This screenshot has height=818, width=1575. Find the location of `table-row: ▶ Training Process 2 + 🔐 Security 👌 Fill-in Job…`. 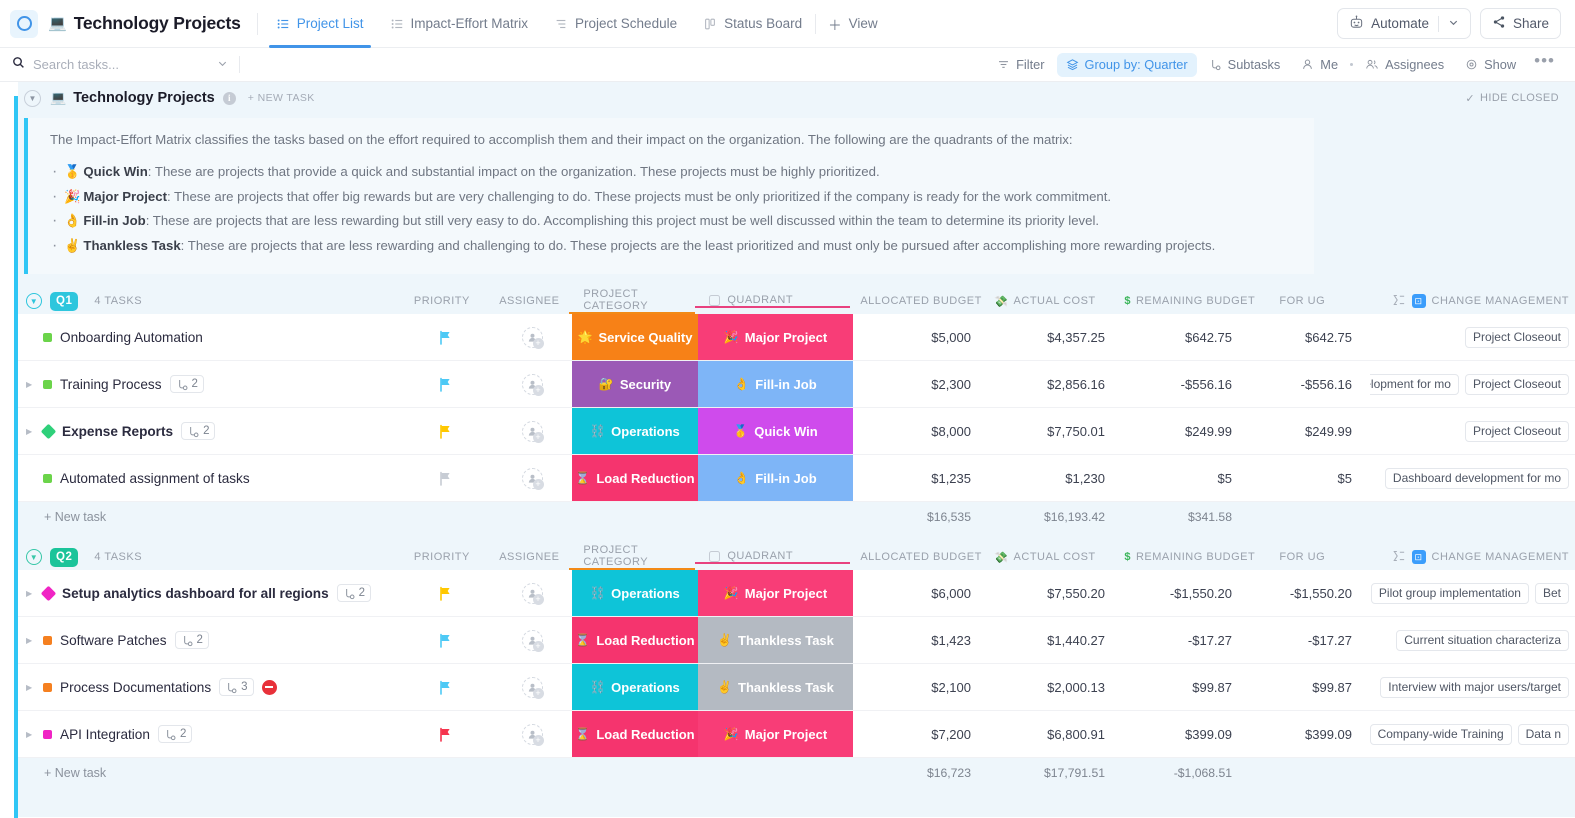

table-row: ▶ Training Process 2 + 🔐 Security 👌 Fill-in Job… is located at coordinates (787, 385).